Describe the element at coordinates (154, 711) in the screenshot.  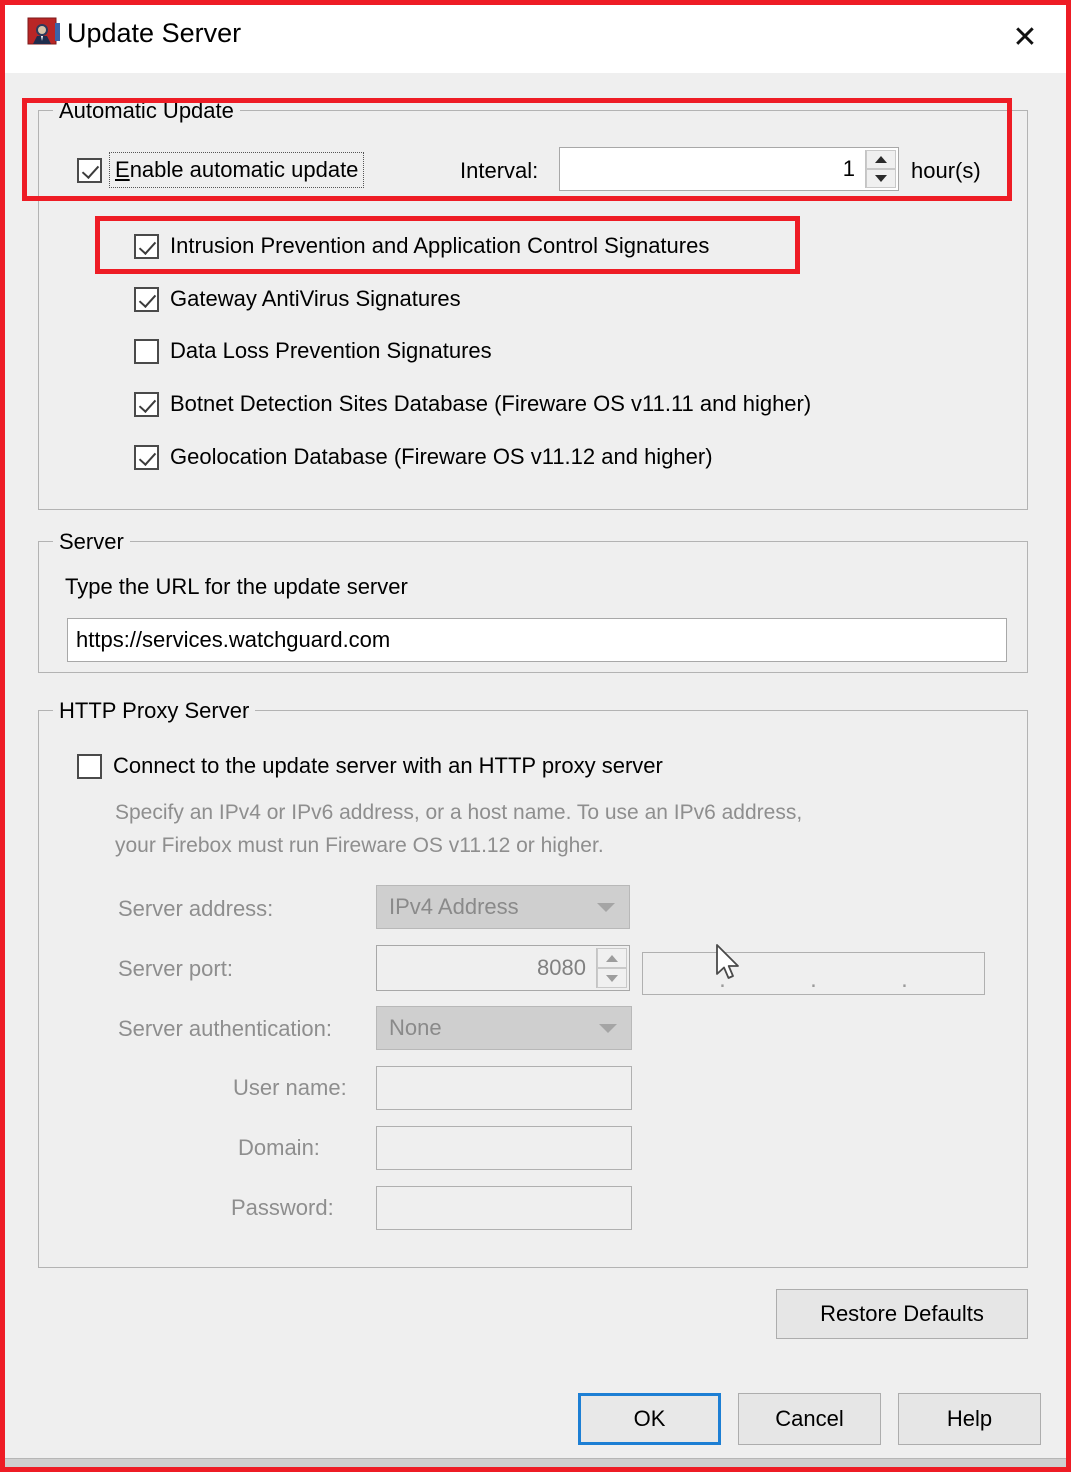
I see `http-proxy-group-title: HTTP Proxy Server` at that location.